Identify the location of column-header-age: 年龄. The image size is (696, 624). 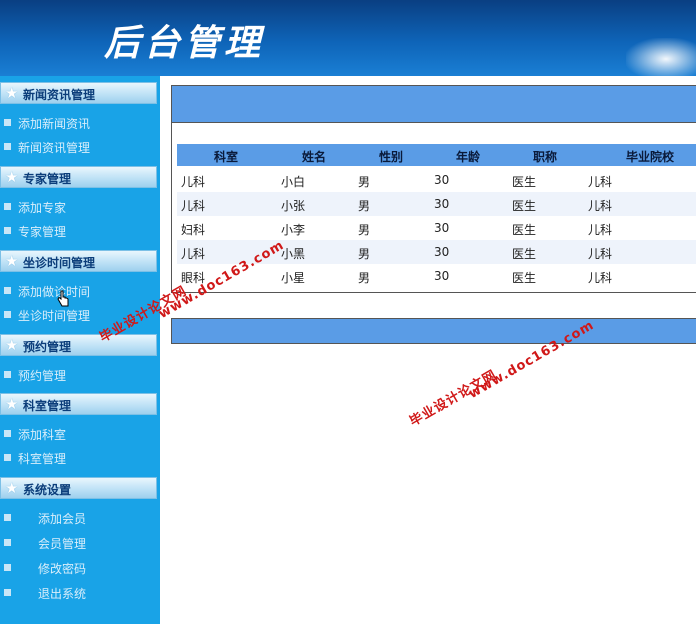
(468, 157).